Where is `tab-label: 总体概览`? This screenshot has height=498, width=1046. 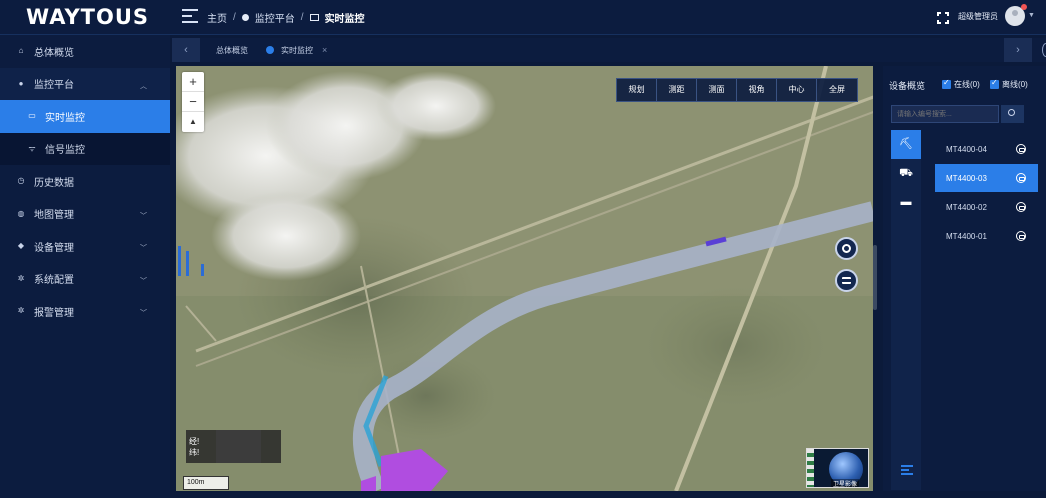
tab-label: 总体概览 is located at coordinates (232, 50).